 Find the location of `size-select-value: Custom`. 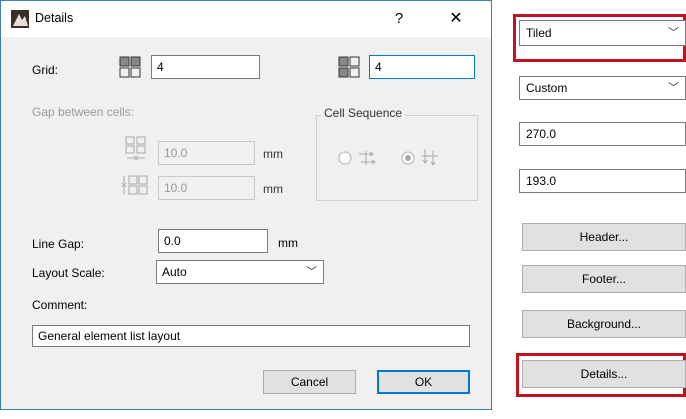

size-select-value: Custom is located at coordinates (547, 88).